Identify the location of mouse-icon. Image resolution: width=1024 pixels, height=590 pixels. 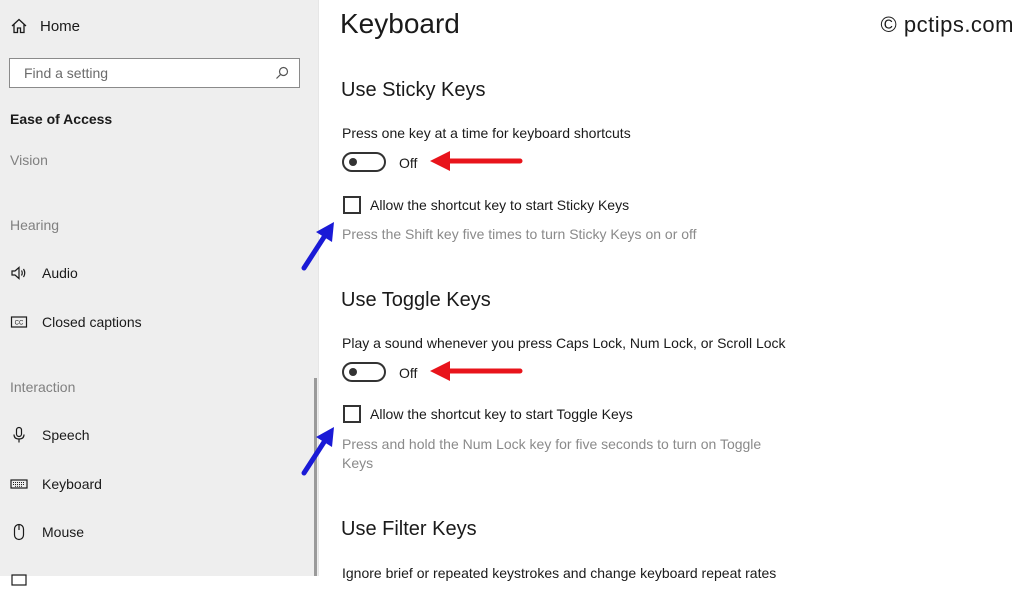
(19, 532).